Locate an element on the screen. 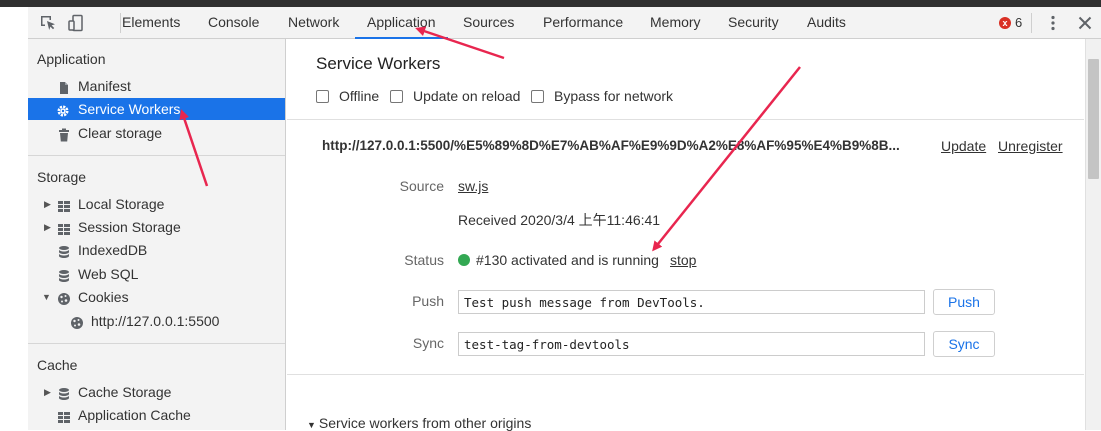 The width and height of the screenshot is (1101, 431). unregister-link: Unregister is located at coordinates (1030, 146).